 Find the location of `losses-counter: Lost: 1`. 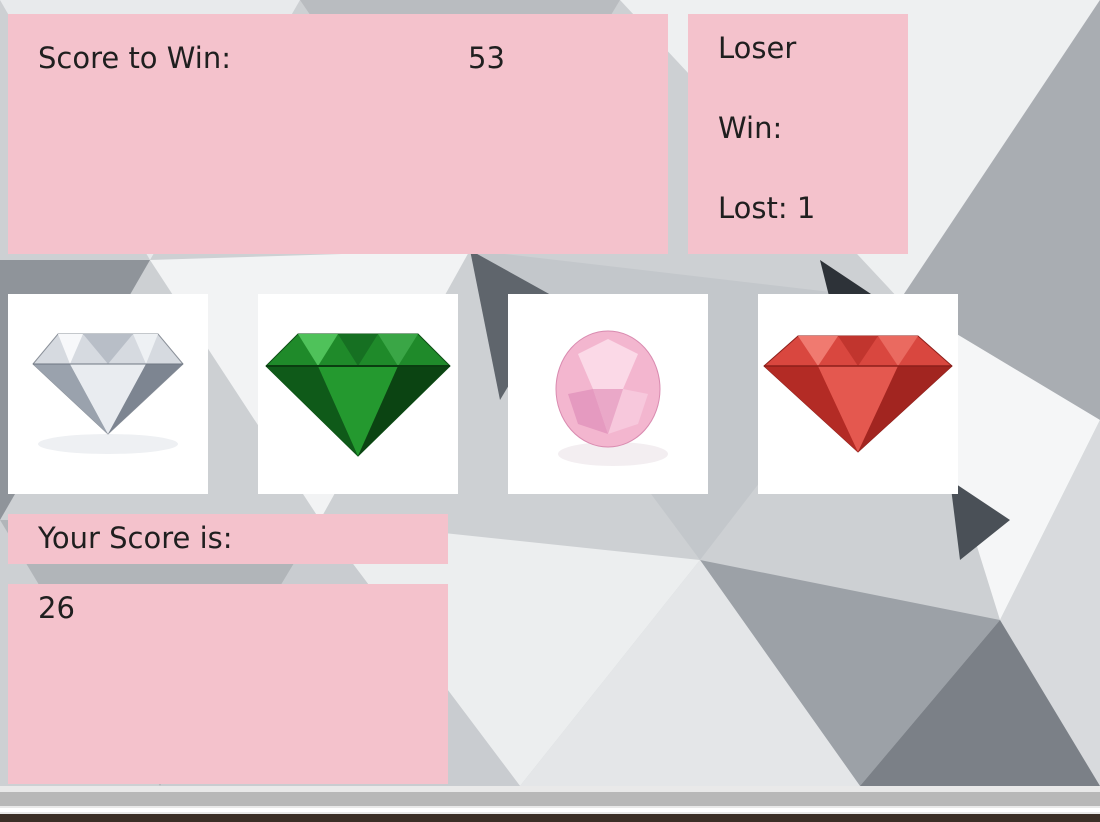

losses-counter: Lost: 1 is located at coordinates (766, 208).